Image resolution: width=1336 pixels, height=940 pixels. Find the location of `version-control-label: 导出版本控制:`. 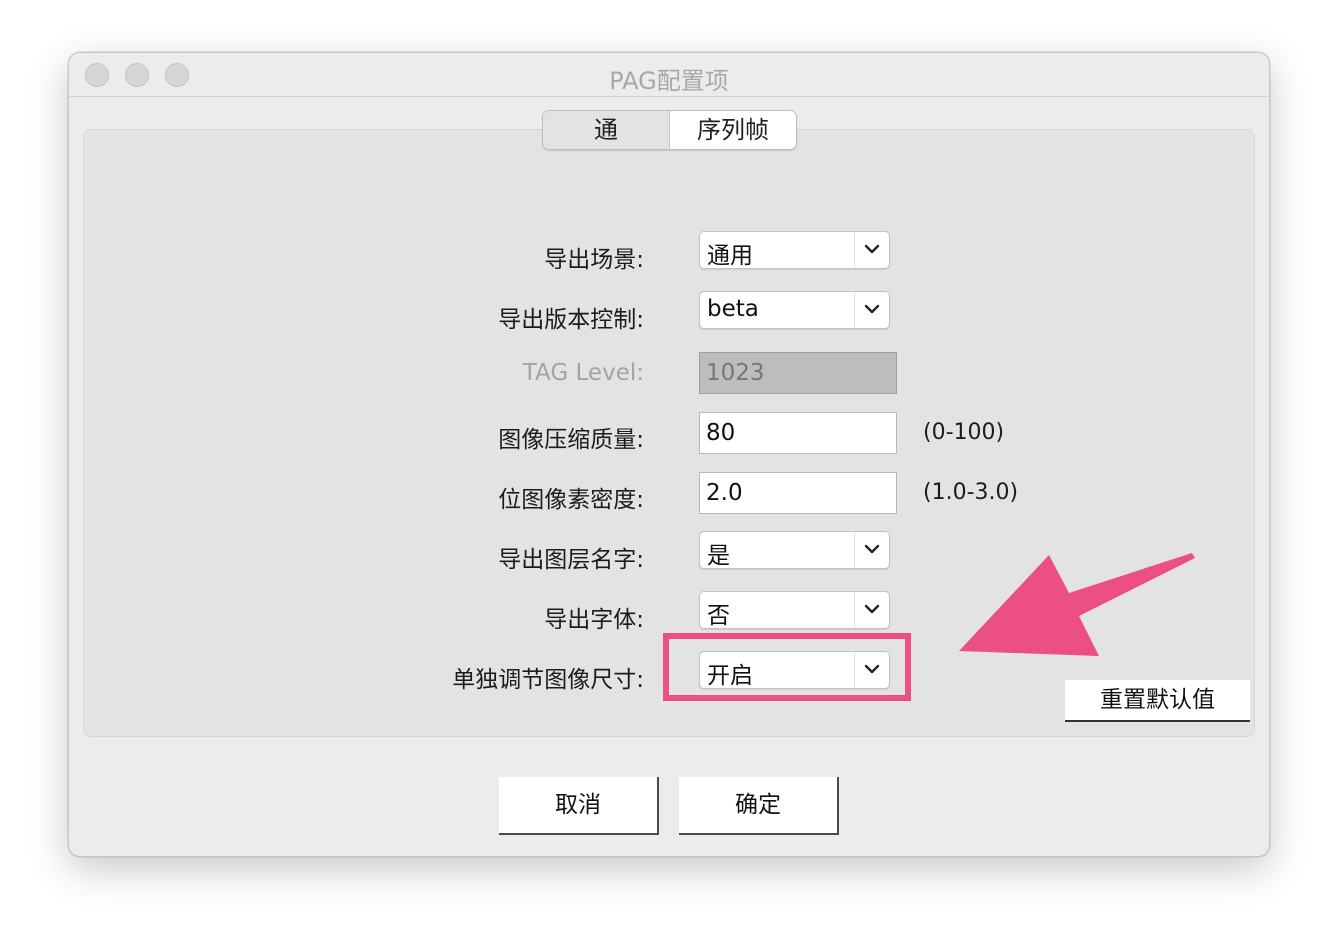

version-control-label: 导出版本控制: is located at coordinates (571, 320).